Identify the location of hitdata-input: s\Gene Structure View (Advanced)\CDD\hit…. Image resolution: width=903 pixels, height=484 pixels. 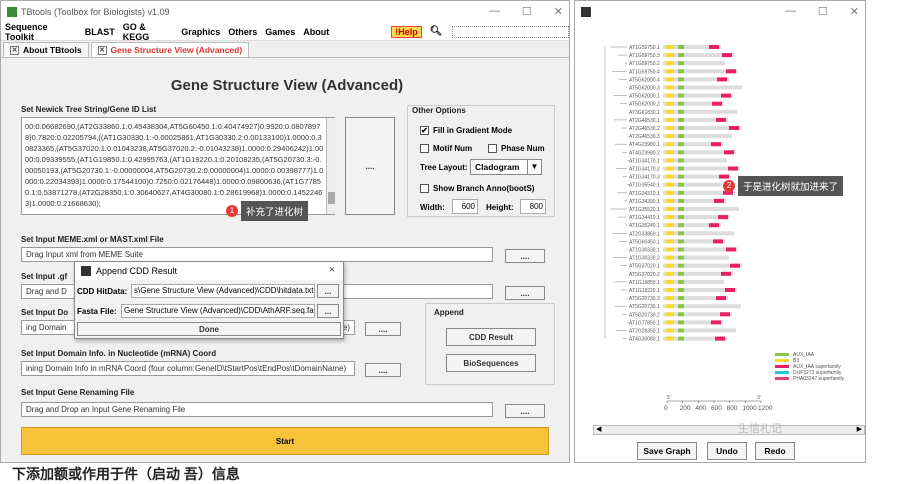
(223, 291).